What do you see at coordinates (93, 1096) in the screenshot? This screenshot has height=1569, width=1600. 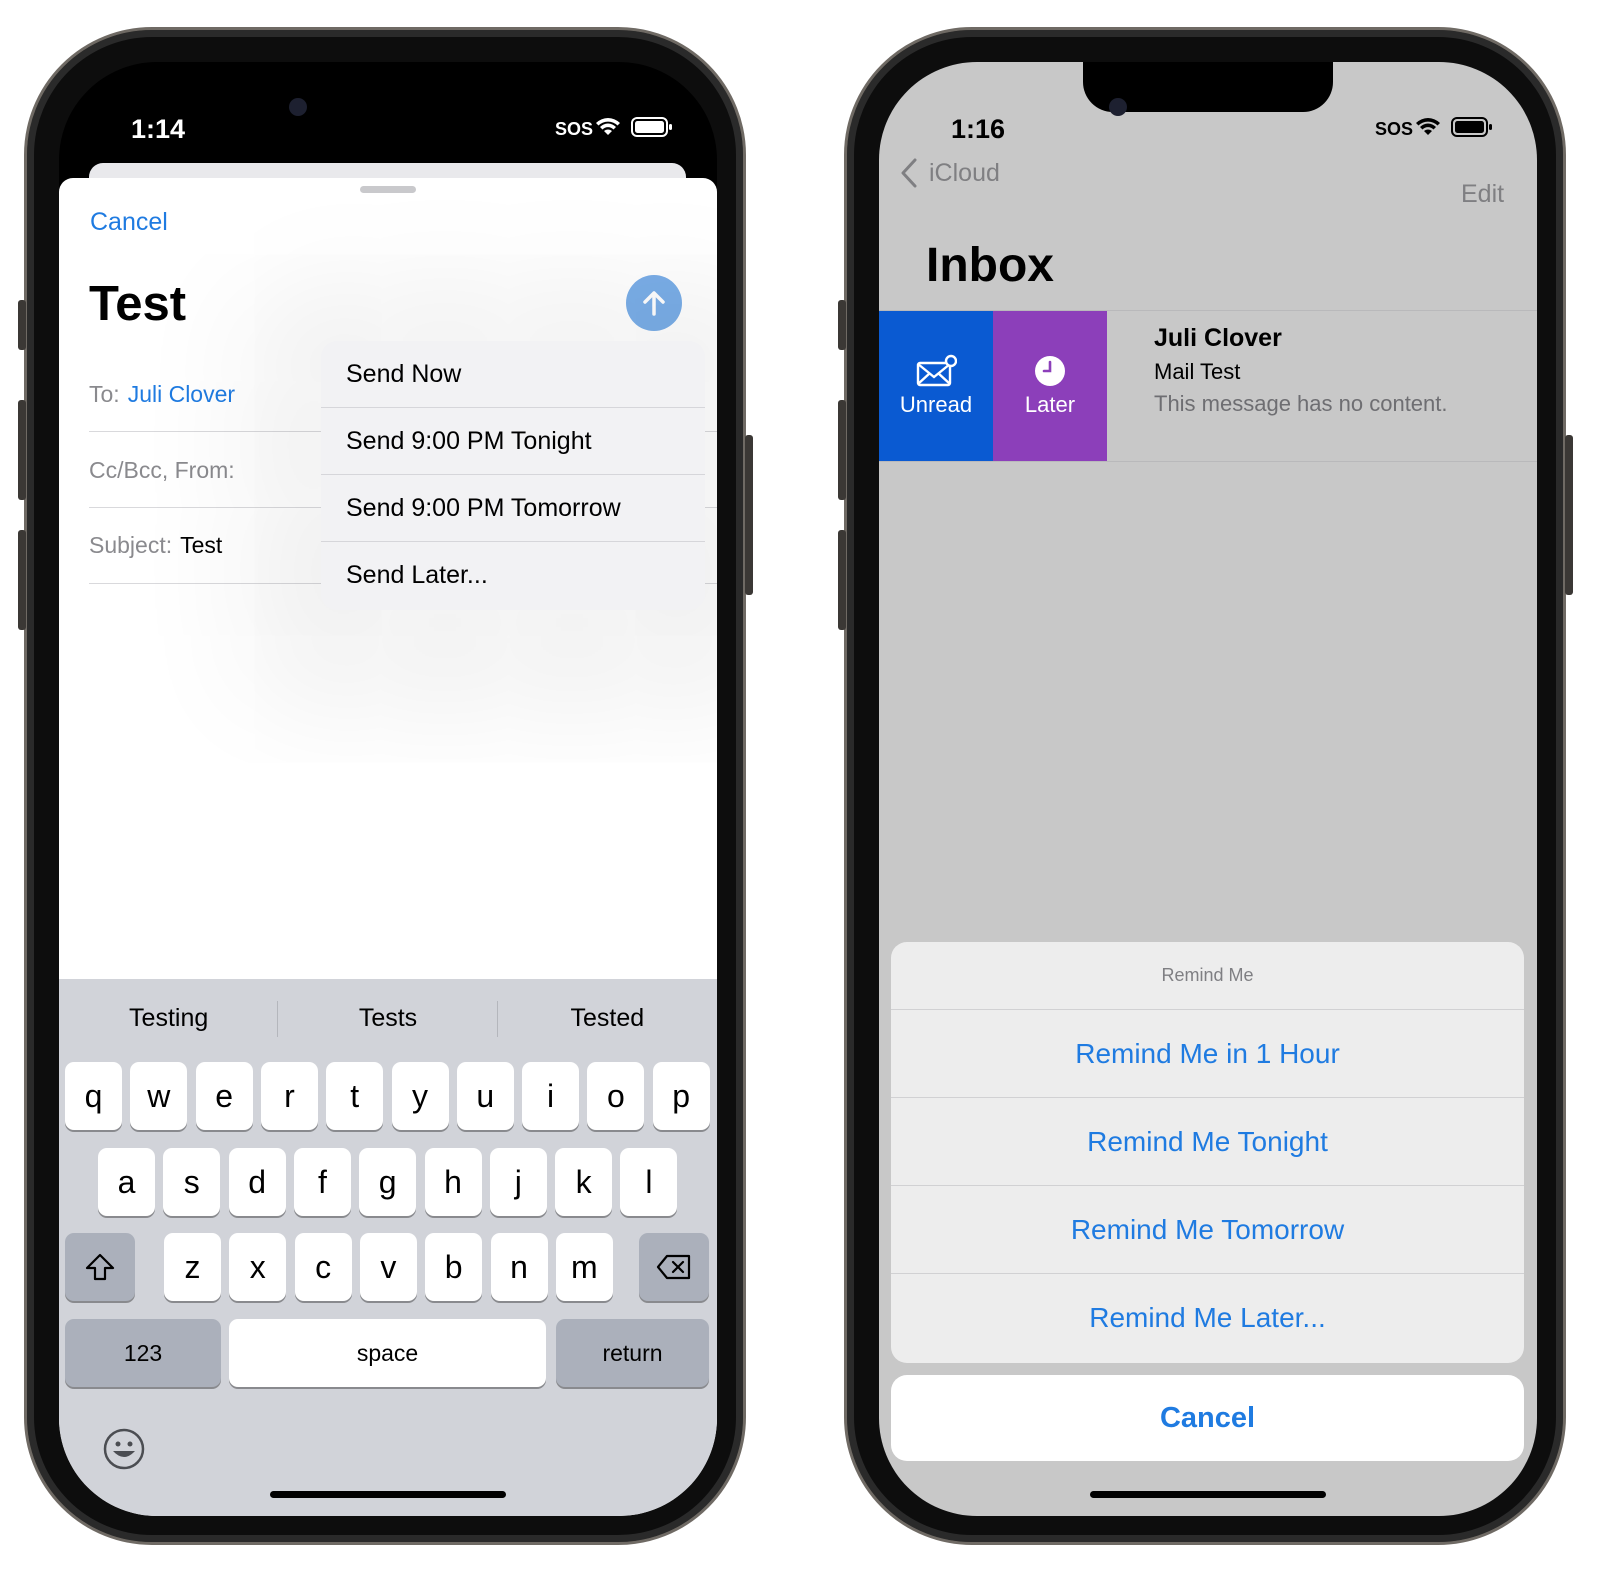 I see `key-q: q` at bounding box center [93, 1096].